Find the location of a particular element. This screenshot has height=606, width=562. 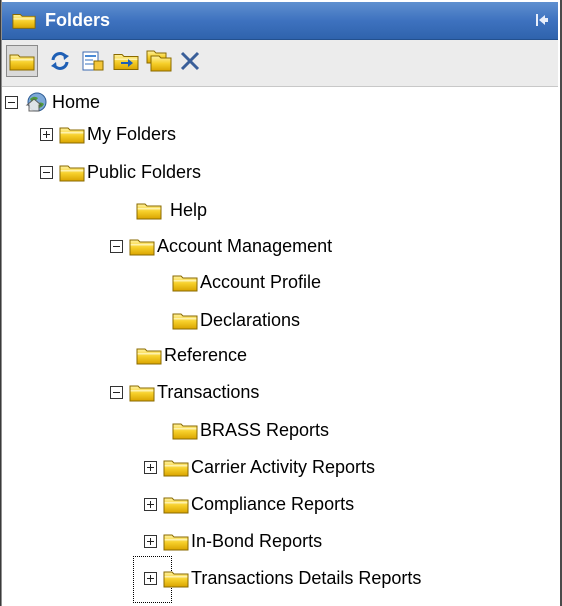

delete-button is located at coordinates (190, 61).